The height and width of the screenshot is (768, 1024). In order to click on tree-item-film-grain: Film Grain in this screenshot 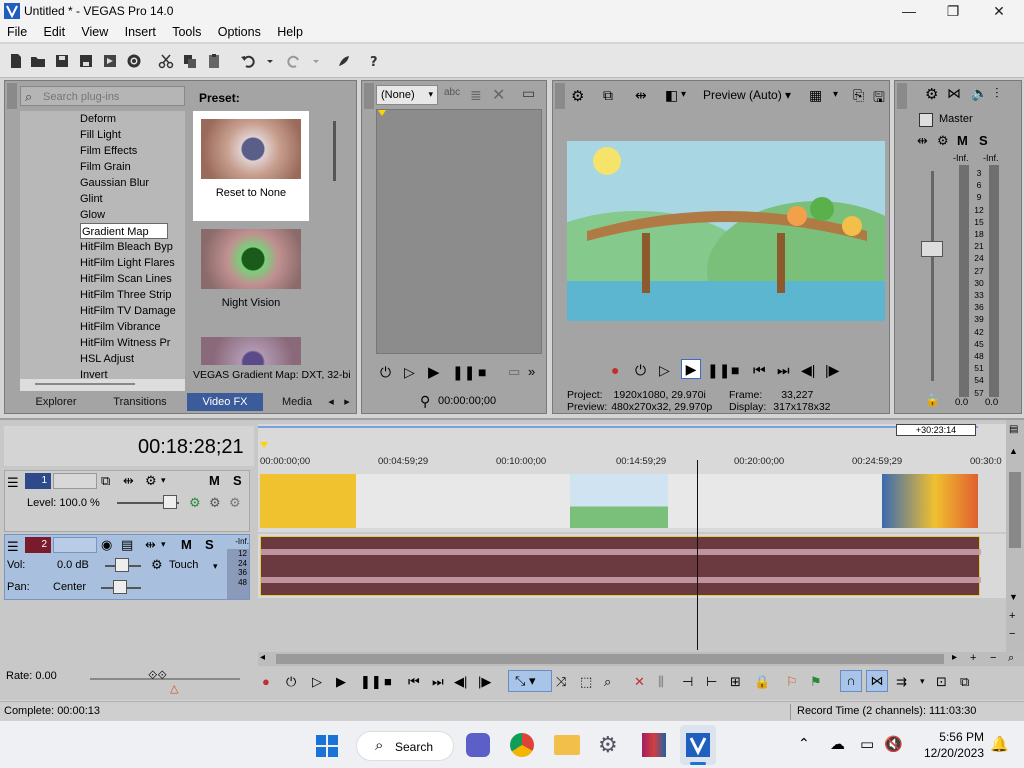, I will do `click(132, 167)`.